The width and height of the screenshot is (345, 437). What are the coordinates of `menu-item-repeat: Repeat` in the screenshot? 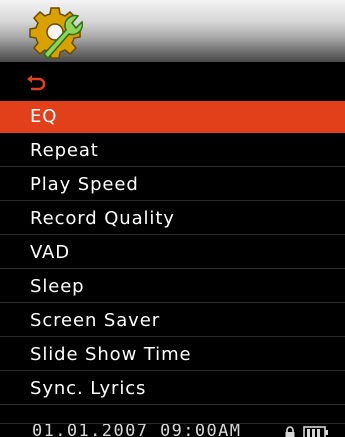 It's located at (172, 151).